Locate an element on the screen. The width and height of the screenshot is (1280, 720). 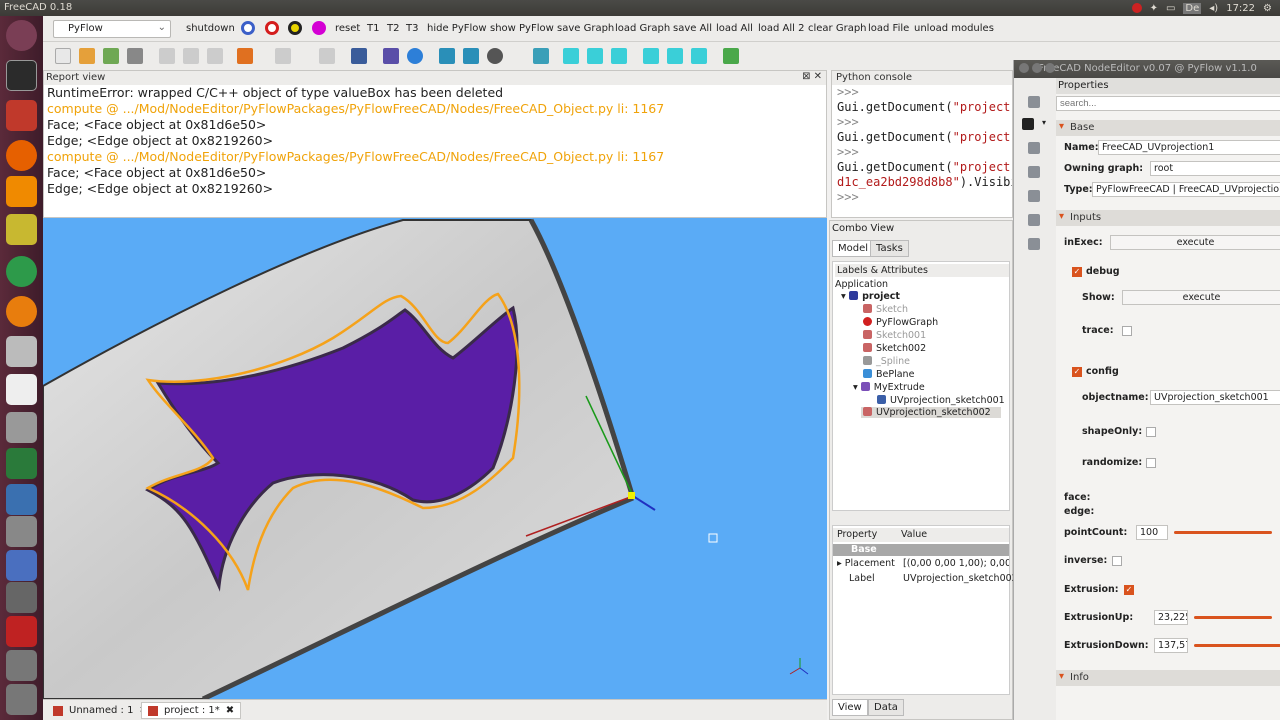
property-row: Label UVprojection_sketch002 is located at coordinates (925, 580).